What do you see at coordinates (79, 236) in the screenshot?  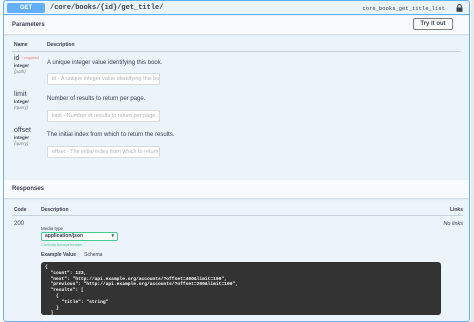 I see `media-type-select: application/json ▾` at bounding box center [79, 236].